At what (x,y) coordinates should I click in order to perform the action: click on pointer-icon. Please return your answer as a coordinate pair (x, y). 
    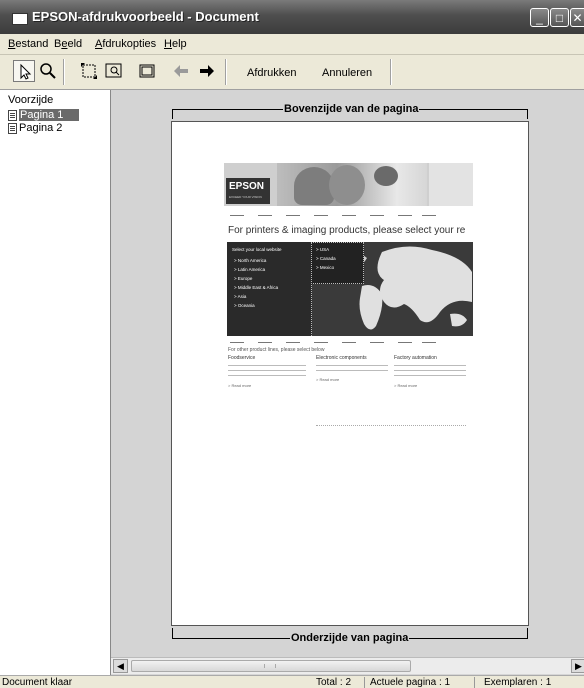
    Looking at the image, I should click on (26, 71).